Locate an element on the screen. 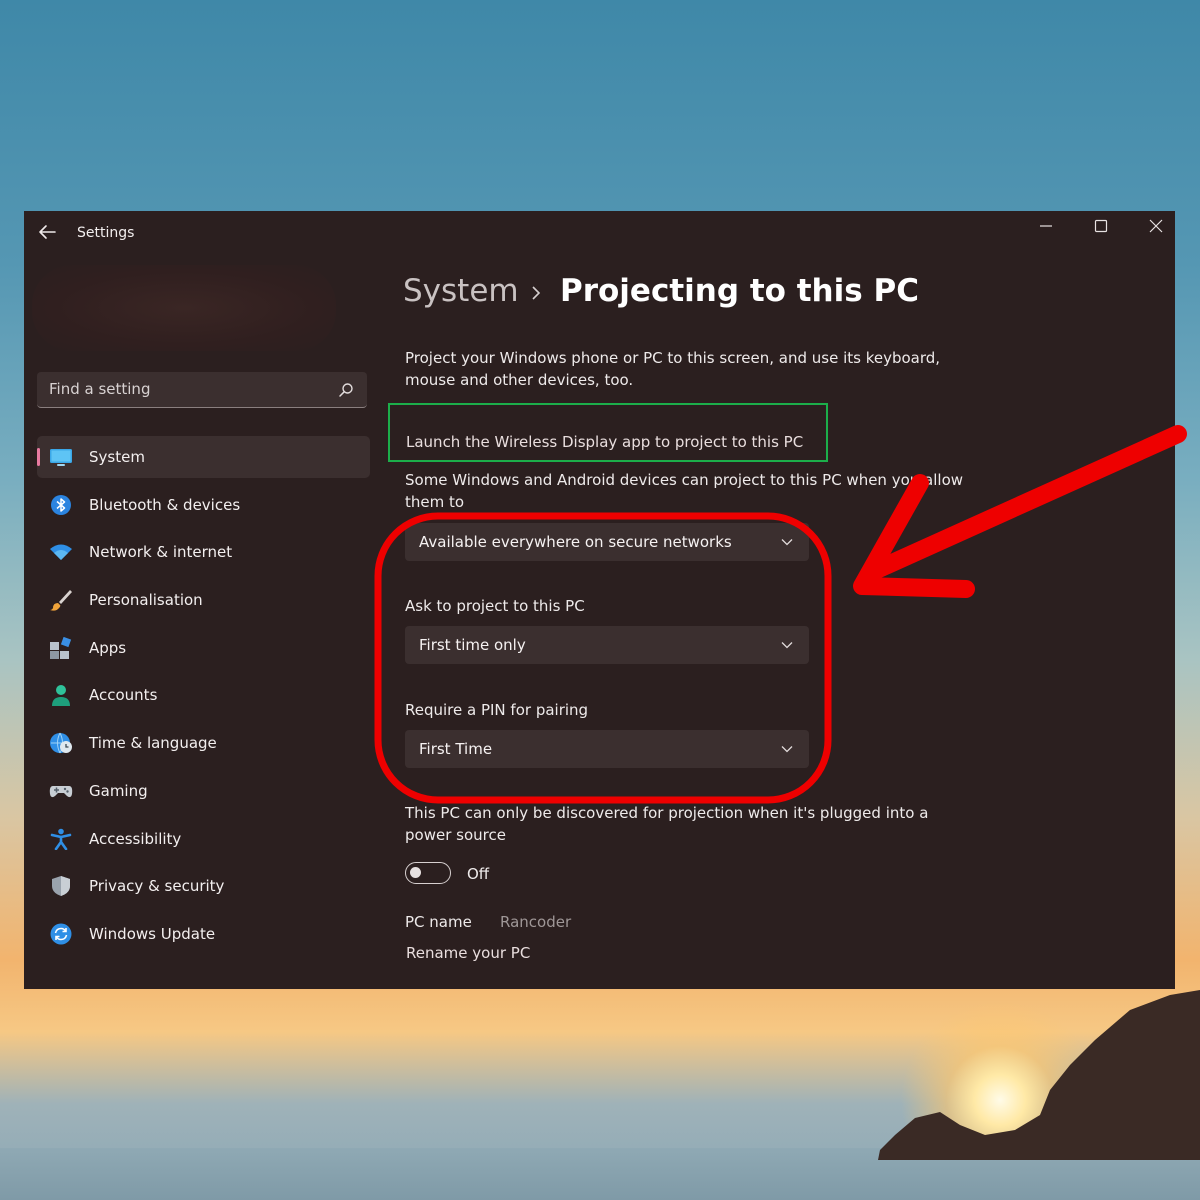 Image resolution: width=1200 pixels, height=1200 pixels. require-pin-label: Require a PIN for pairing is located at coordinates (497, 710).